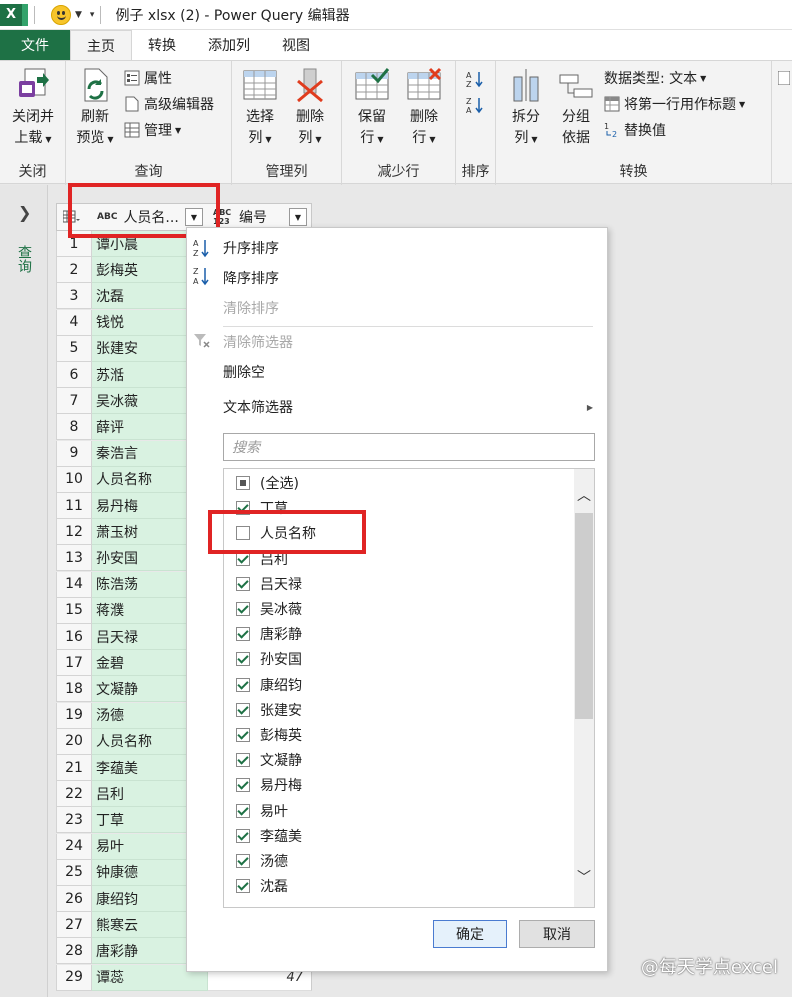 This screenshot has height=997, width=792. I want to click on filter-list-item: 易丹梅, so click(269, 785).